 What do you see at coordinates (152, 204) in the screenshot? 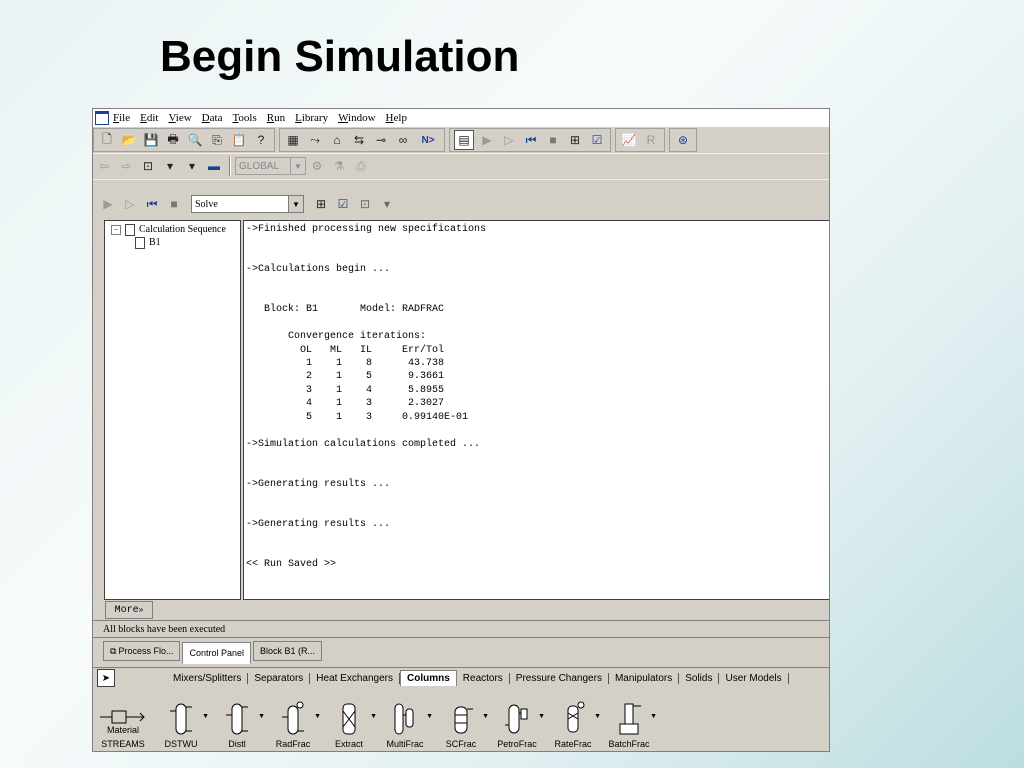
I see `cp-reinitialize-icon: ⏮` at bounding box center [152, 204].